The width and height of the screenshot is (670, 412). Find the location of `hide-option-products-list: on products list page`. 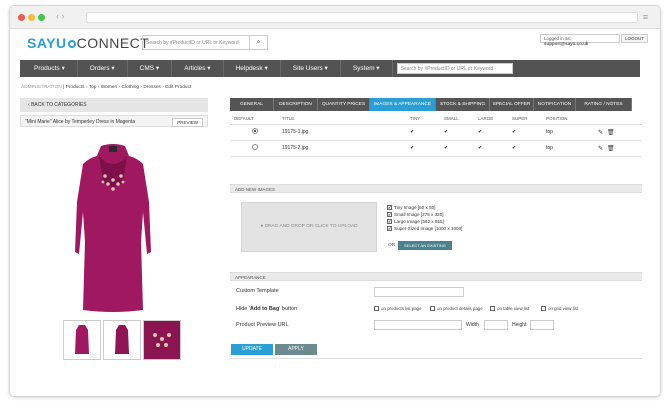

hide-option-products-list: on products list page is located at coordinates (398, 309).